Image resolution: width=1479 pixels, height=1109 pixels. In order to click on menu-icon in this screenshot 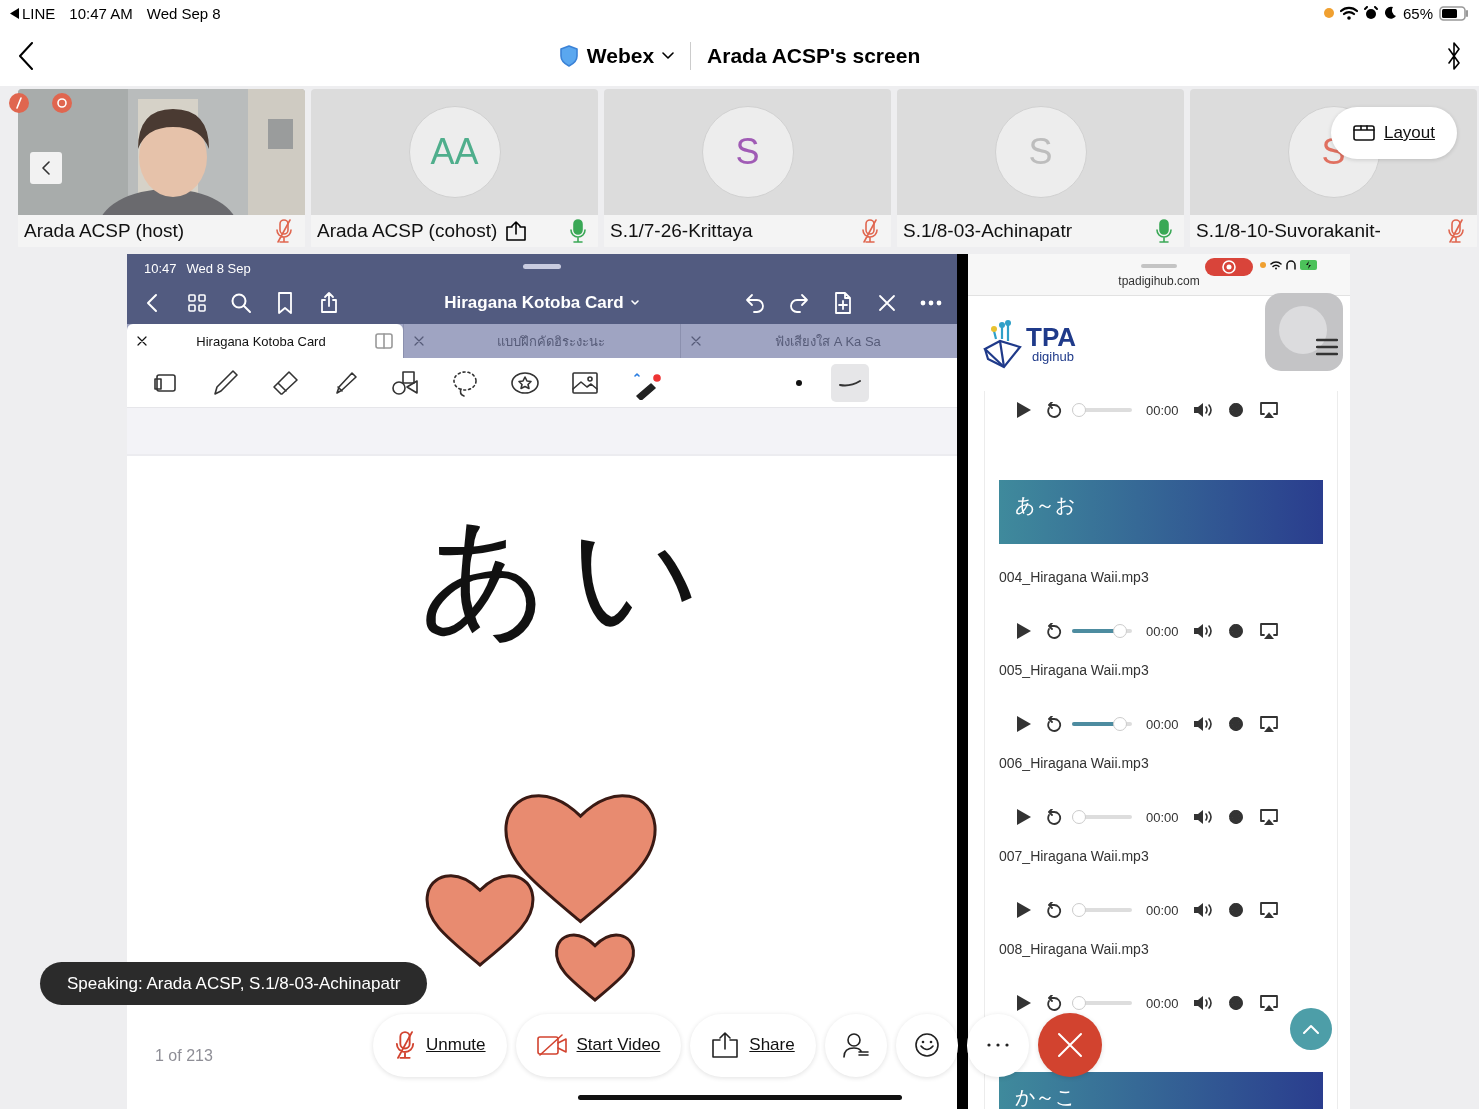, I will do `click(1327, 347)`.